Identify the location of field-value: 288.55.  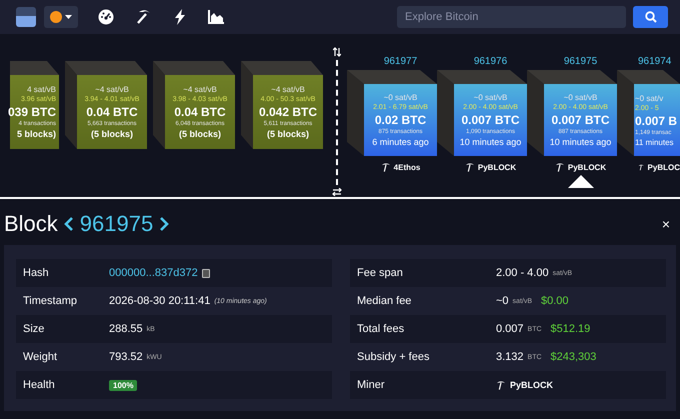
(126, 329).